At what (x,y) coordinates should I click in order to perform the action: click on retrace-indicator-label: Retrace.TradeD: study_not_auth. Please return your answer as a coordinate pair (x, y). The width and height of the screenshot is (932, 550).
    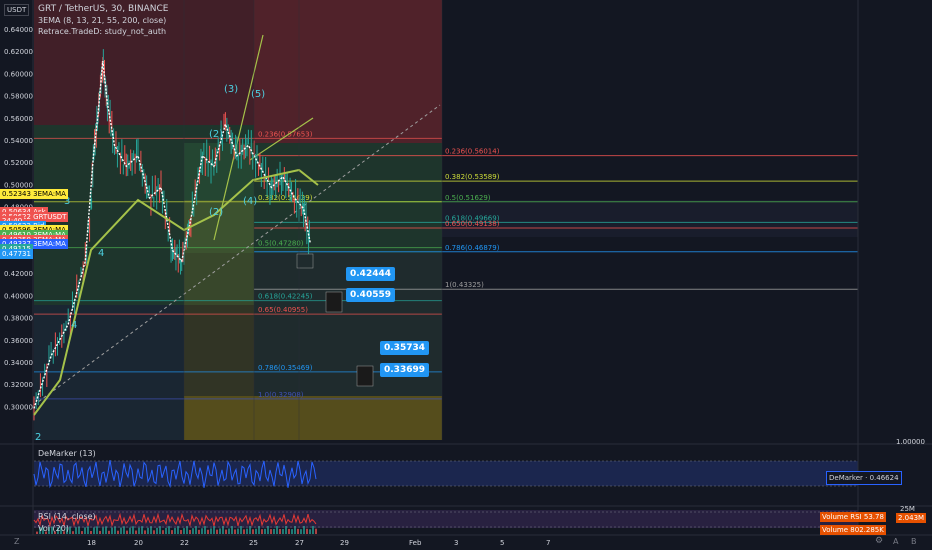
    Looking at the image, I should click on (103, 31).